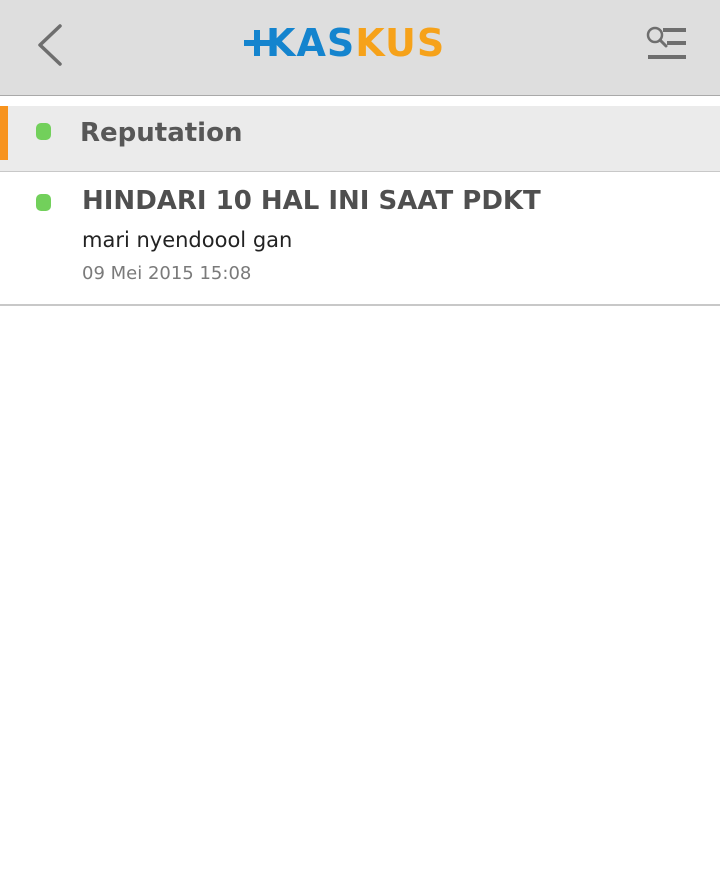  What do you see at coordinates (43, 131) in the screenshot?
I see `status-dot-icon` at bounding box center [43, 131].